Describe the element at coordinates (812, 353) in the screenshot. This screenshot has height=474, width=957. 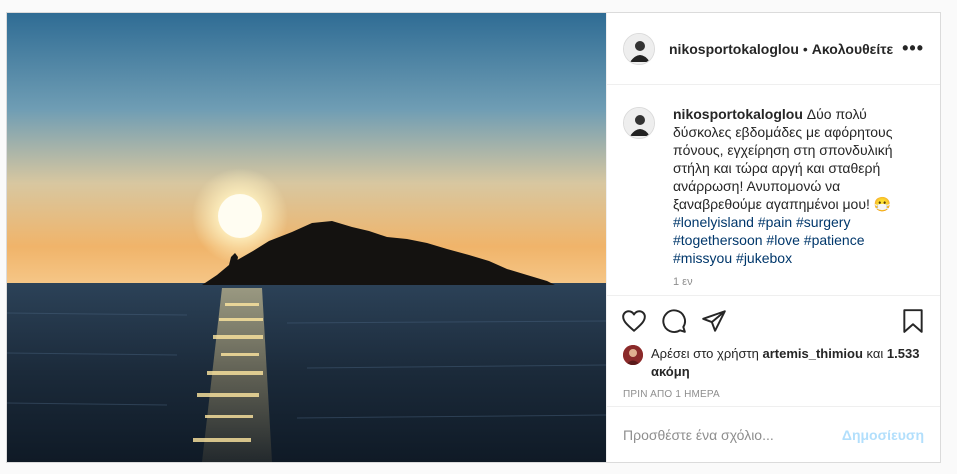
I see `liker-username: artemis_thimiou` at that location.